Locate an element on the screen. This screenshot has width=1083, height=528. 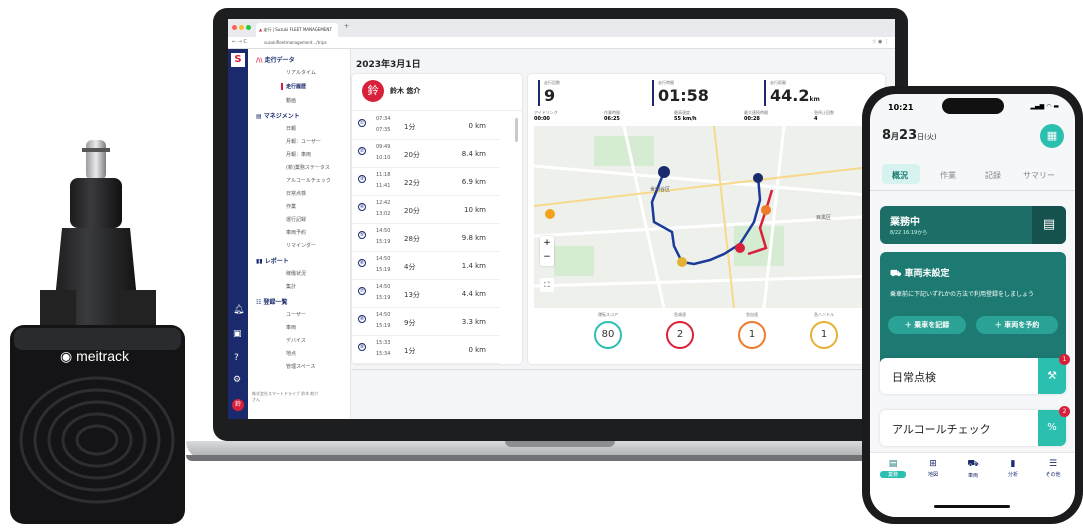
trip-row: ⑦ 14:50 15:19 13分 4.4 km is located at coordinates (426, 294).